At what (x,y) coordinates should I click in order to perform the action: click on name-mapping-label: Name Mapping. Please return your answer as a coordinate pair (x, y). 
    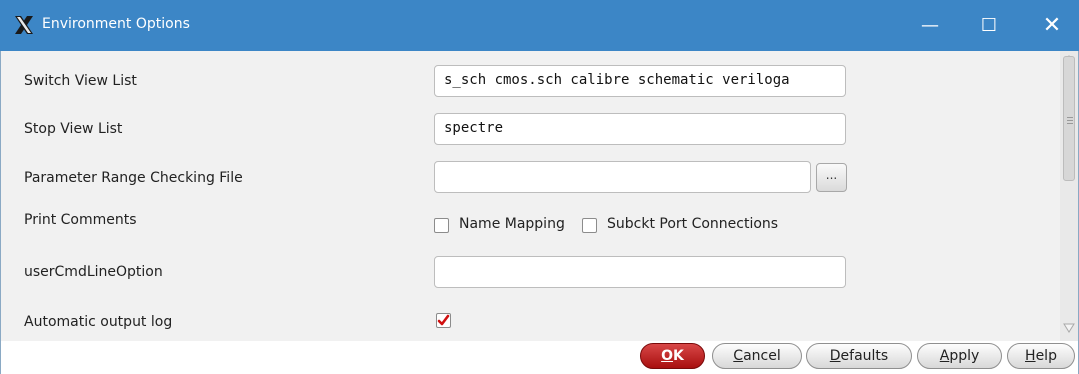
    Looking at the image, I should click on (512, 224).